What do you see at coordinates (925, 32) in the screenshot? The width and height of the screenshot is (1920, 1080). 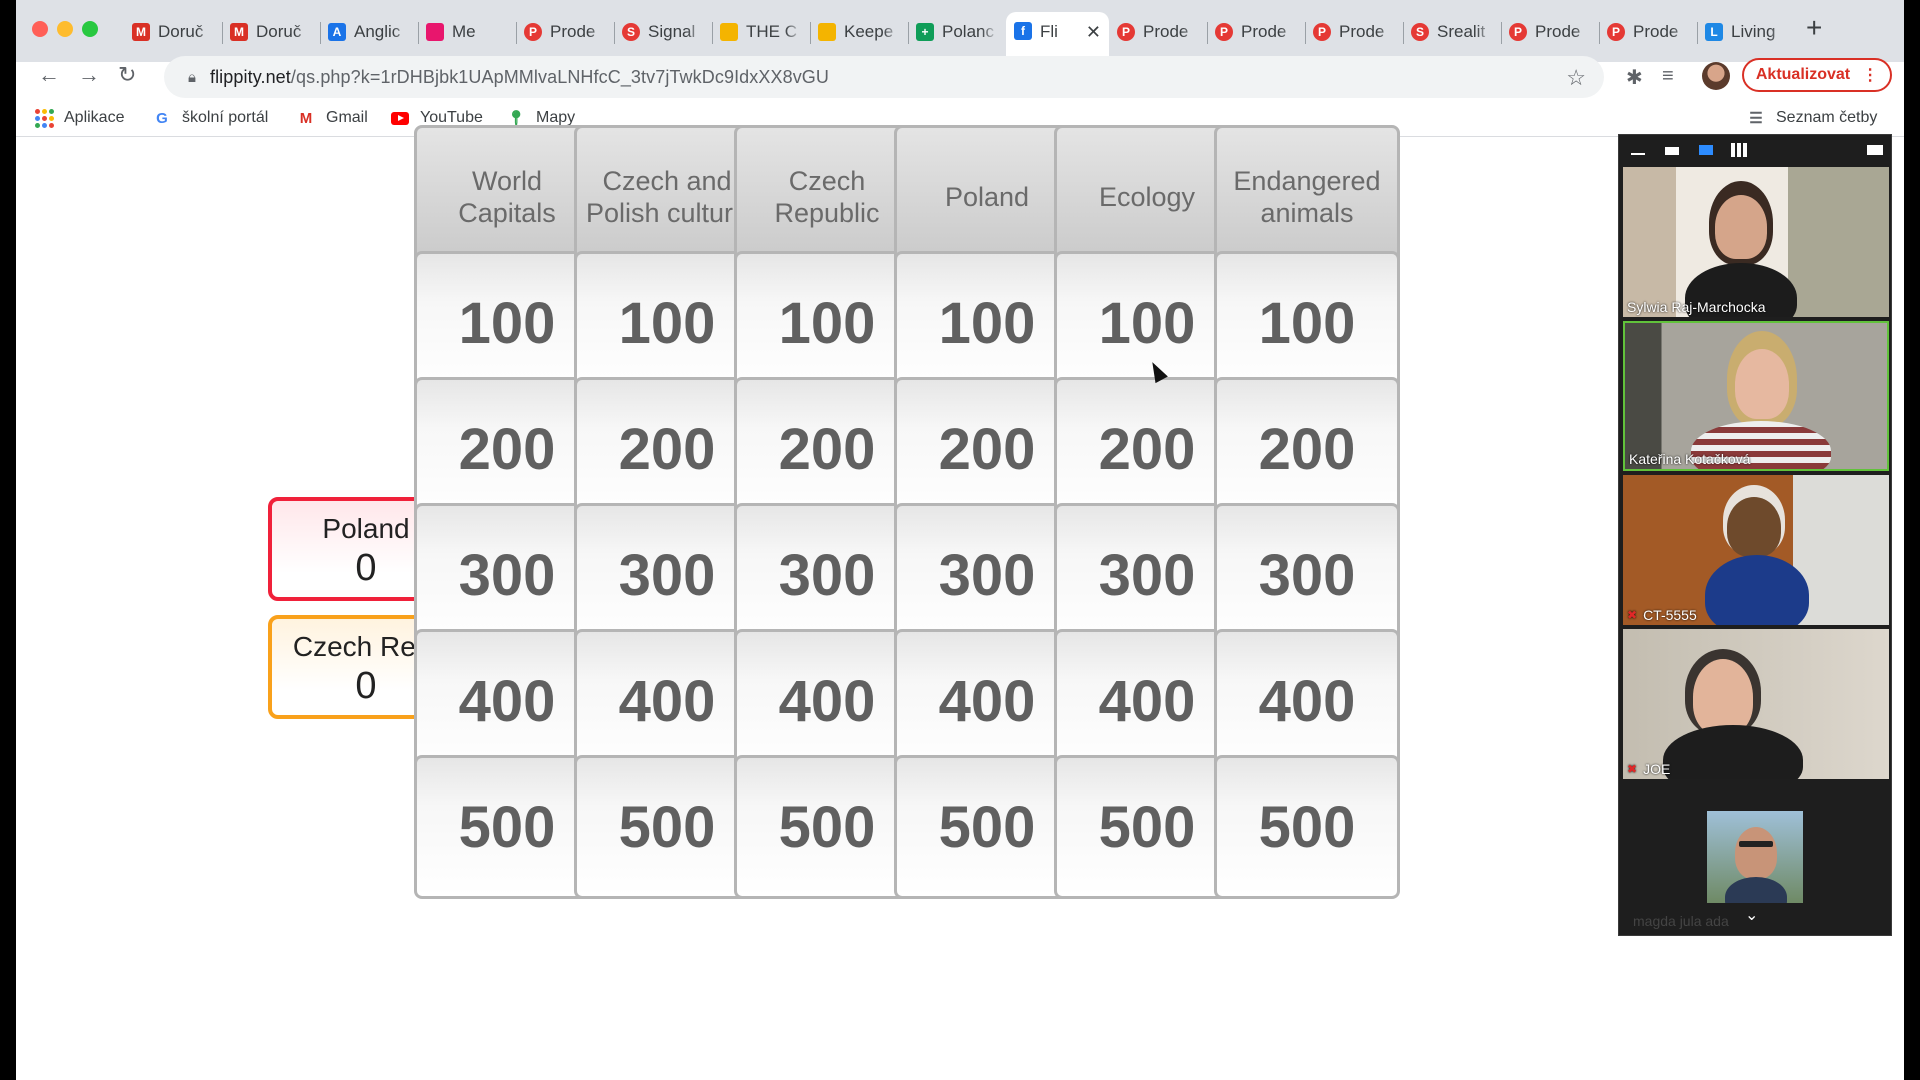 I see `sheets-icon: +` at bounding box center [925, 32].